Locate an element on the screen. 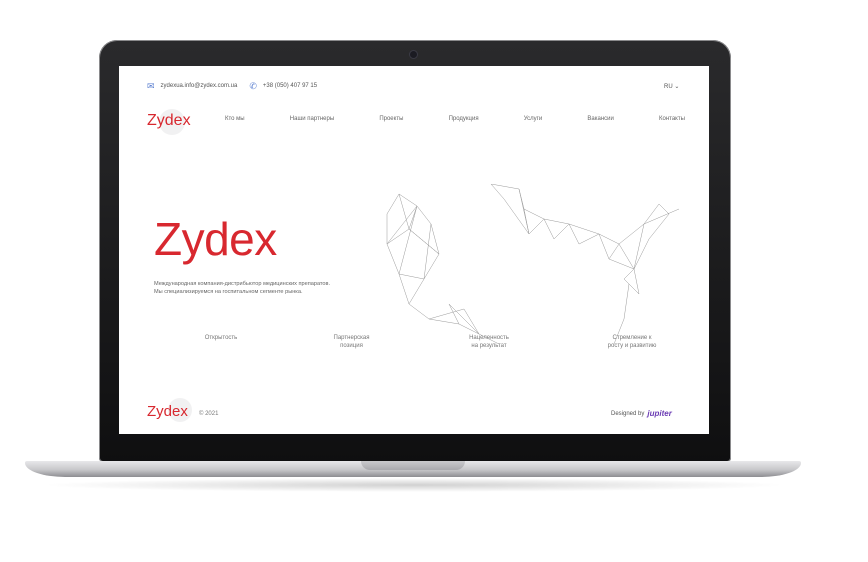  laptop-shadow is located at coordinates (414, 485).